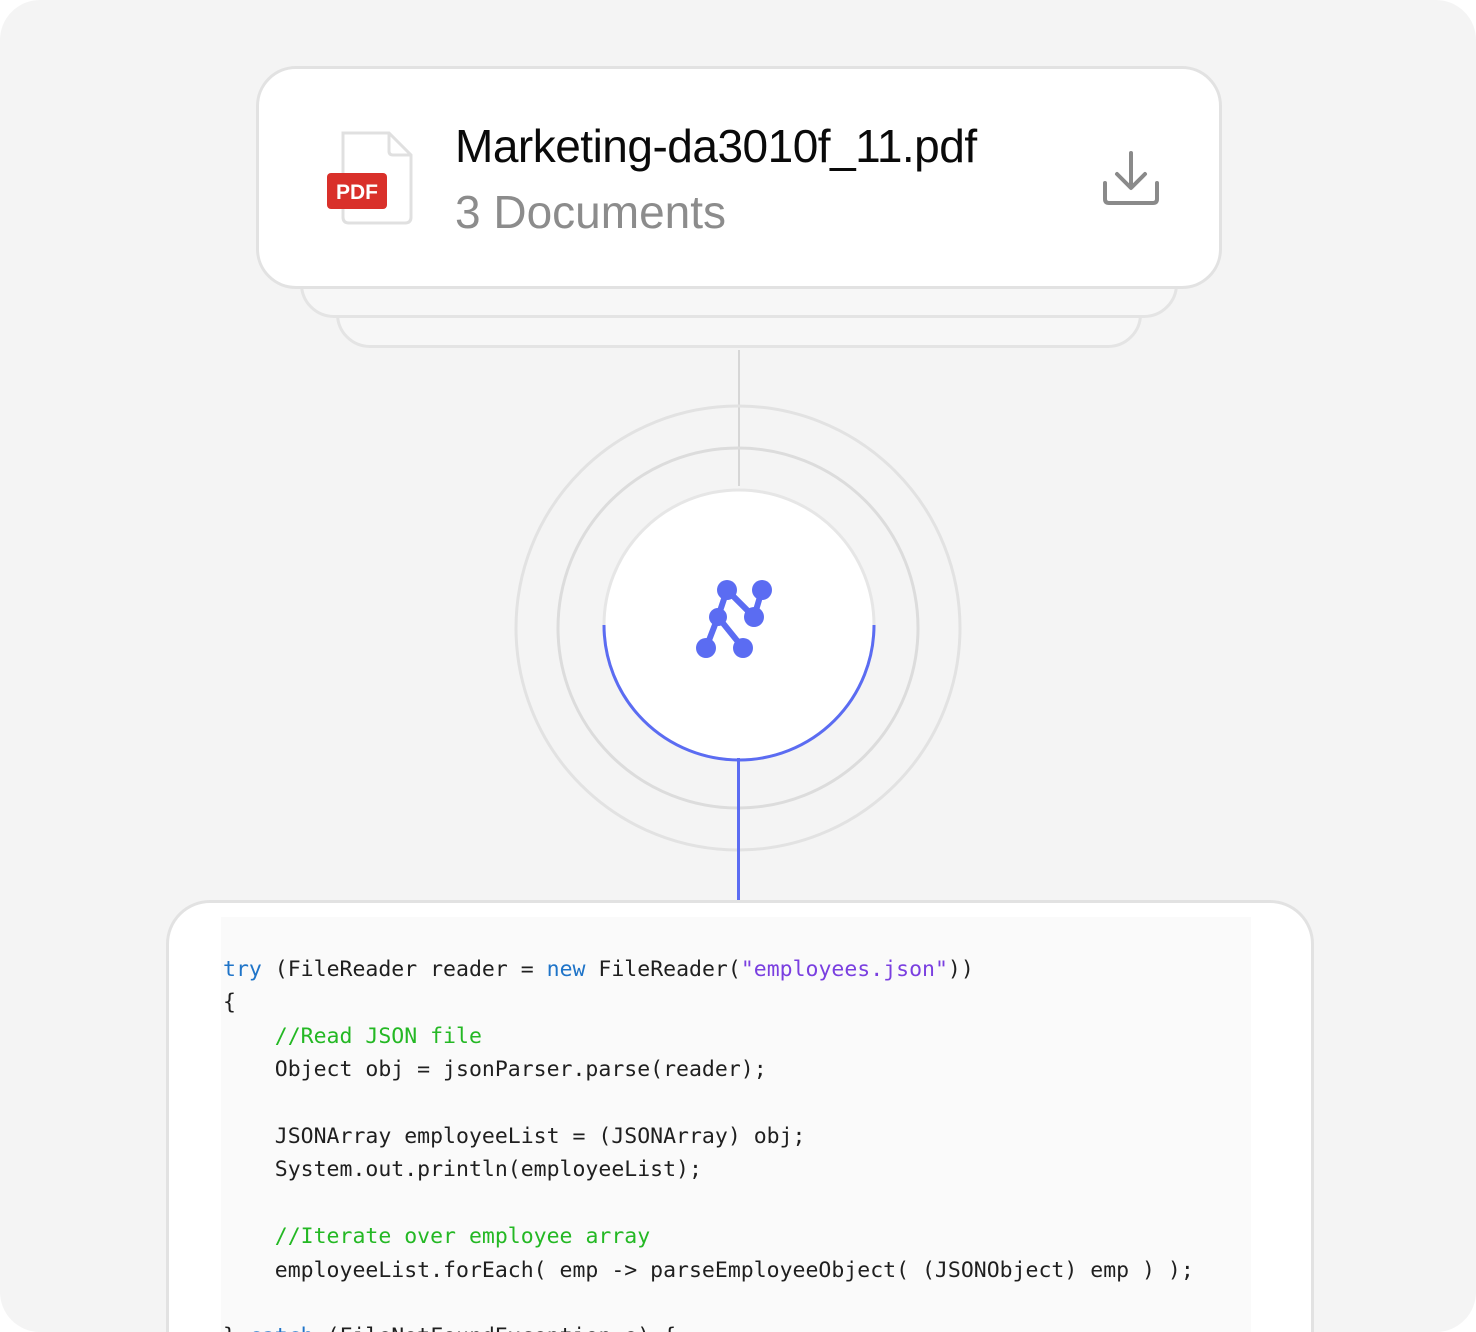  Describe the element at coordinates (960, 969) in the screenshot. I see `code-text: ))` at that location.